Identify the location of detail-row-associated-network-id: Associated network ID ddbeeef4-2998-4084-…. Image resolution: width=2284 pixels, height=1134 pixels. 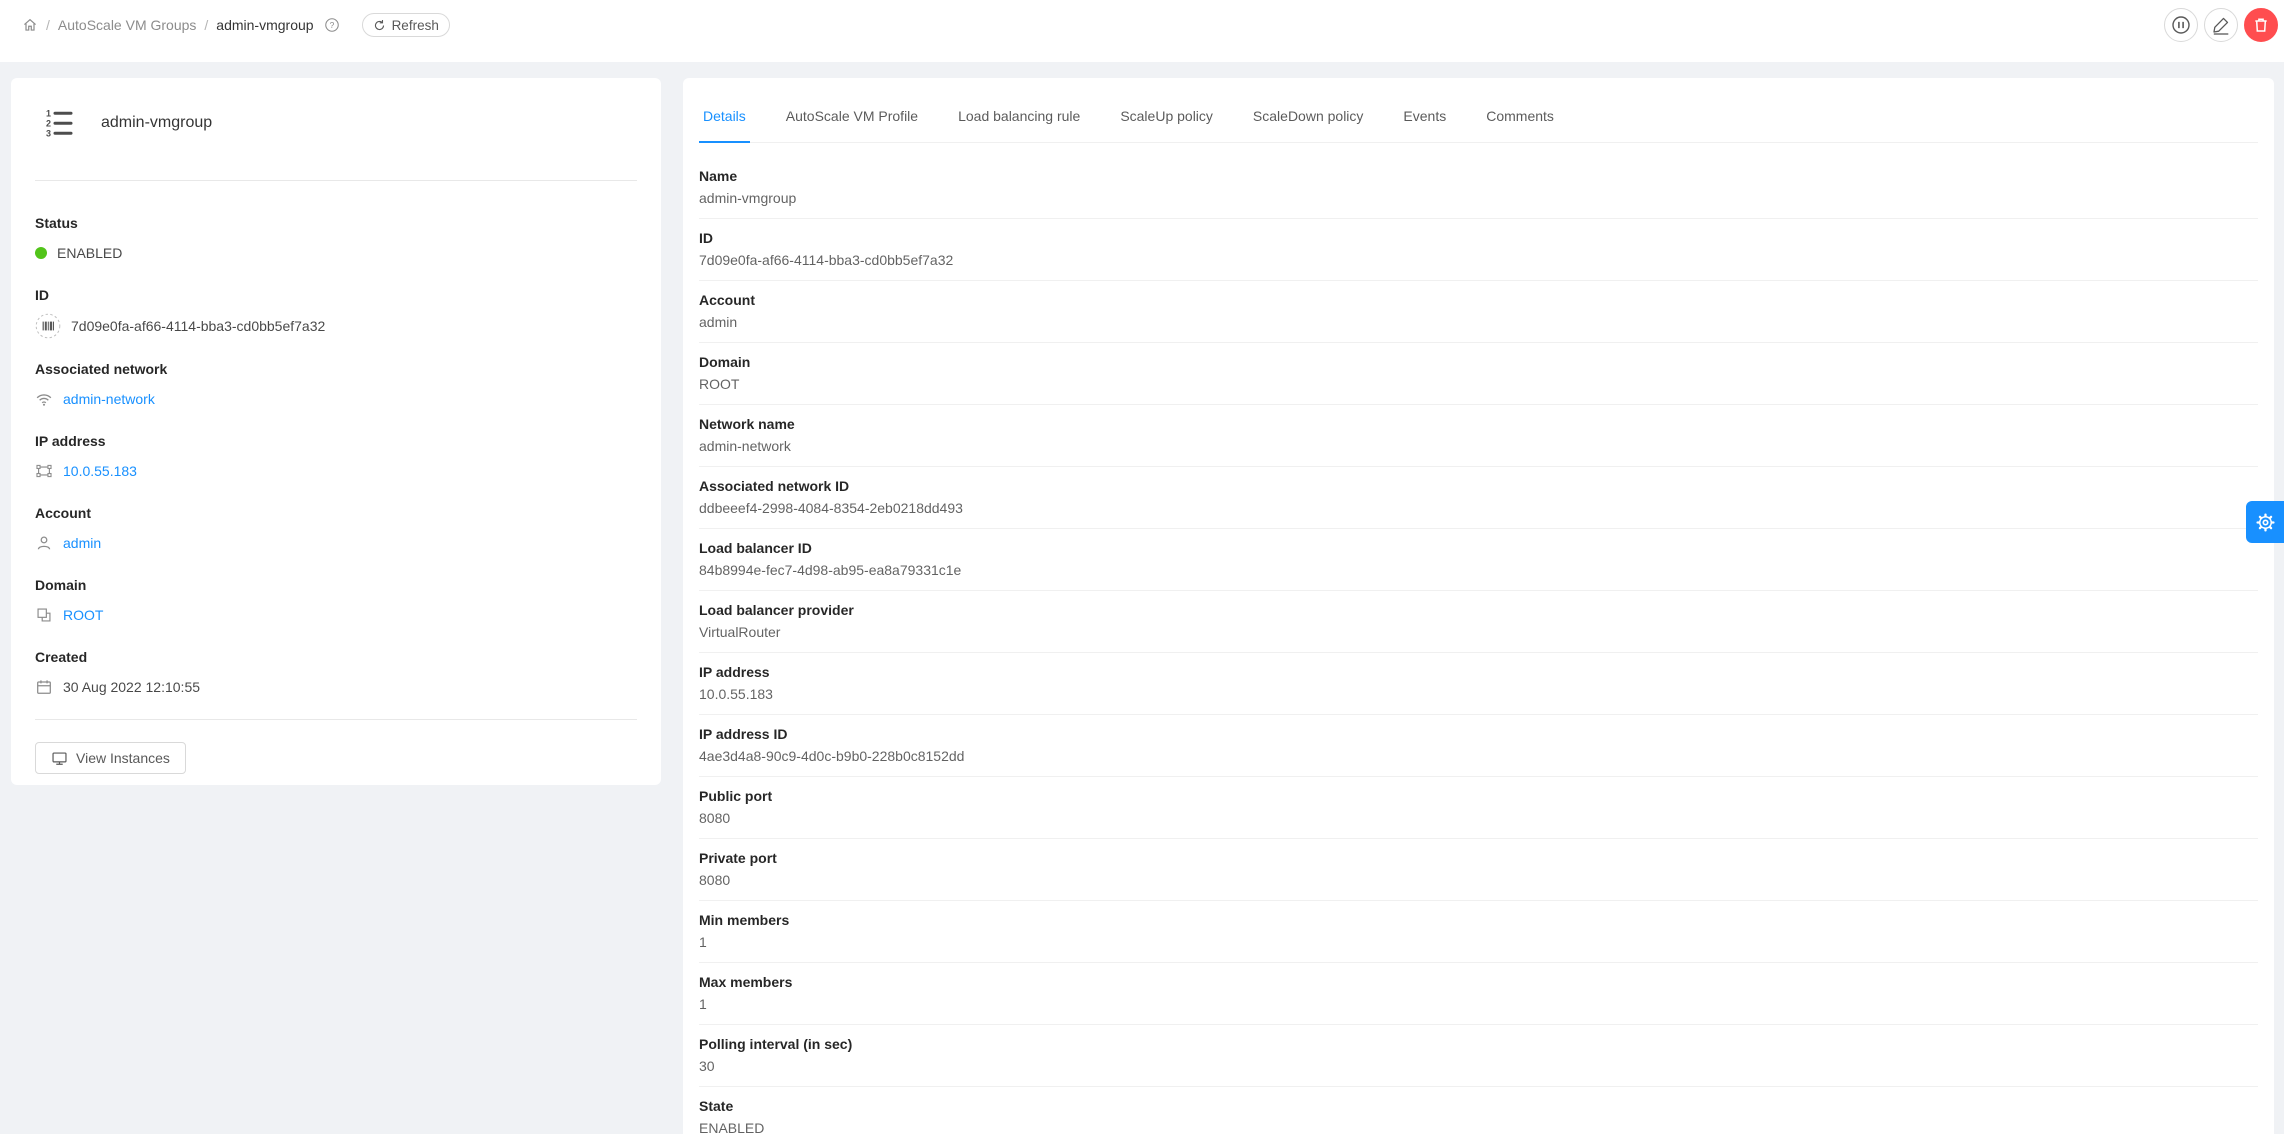
(1478, 498).